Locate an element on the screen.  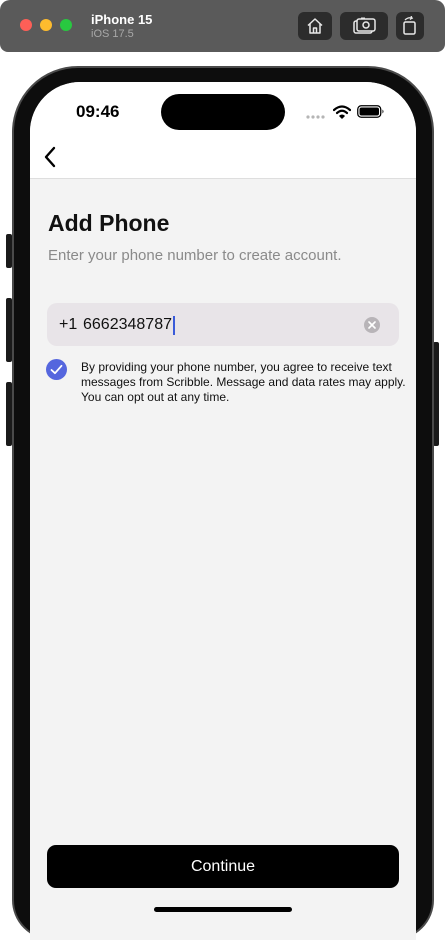
text-cursor is located at coordinates (173, 325).